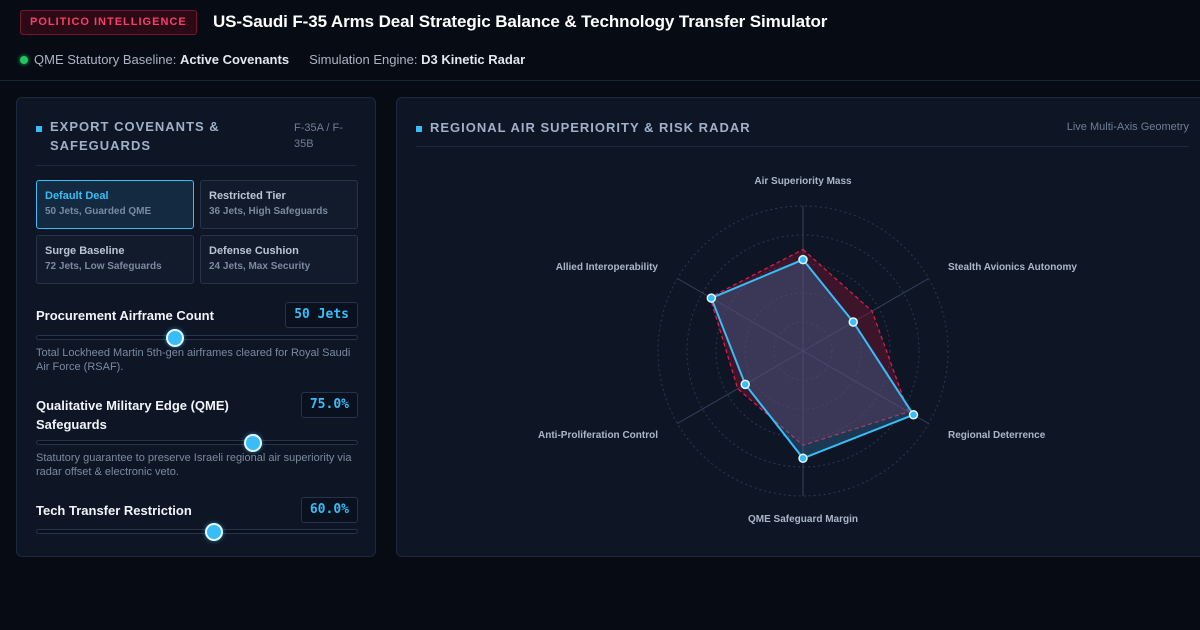 The image size is (1200, 630). I want to click on preset-name: Default Deal, so click(77, 196).